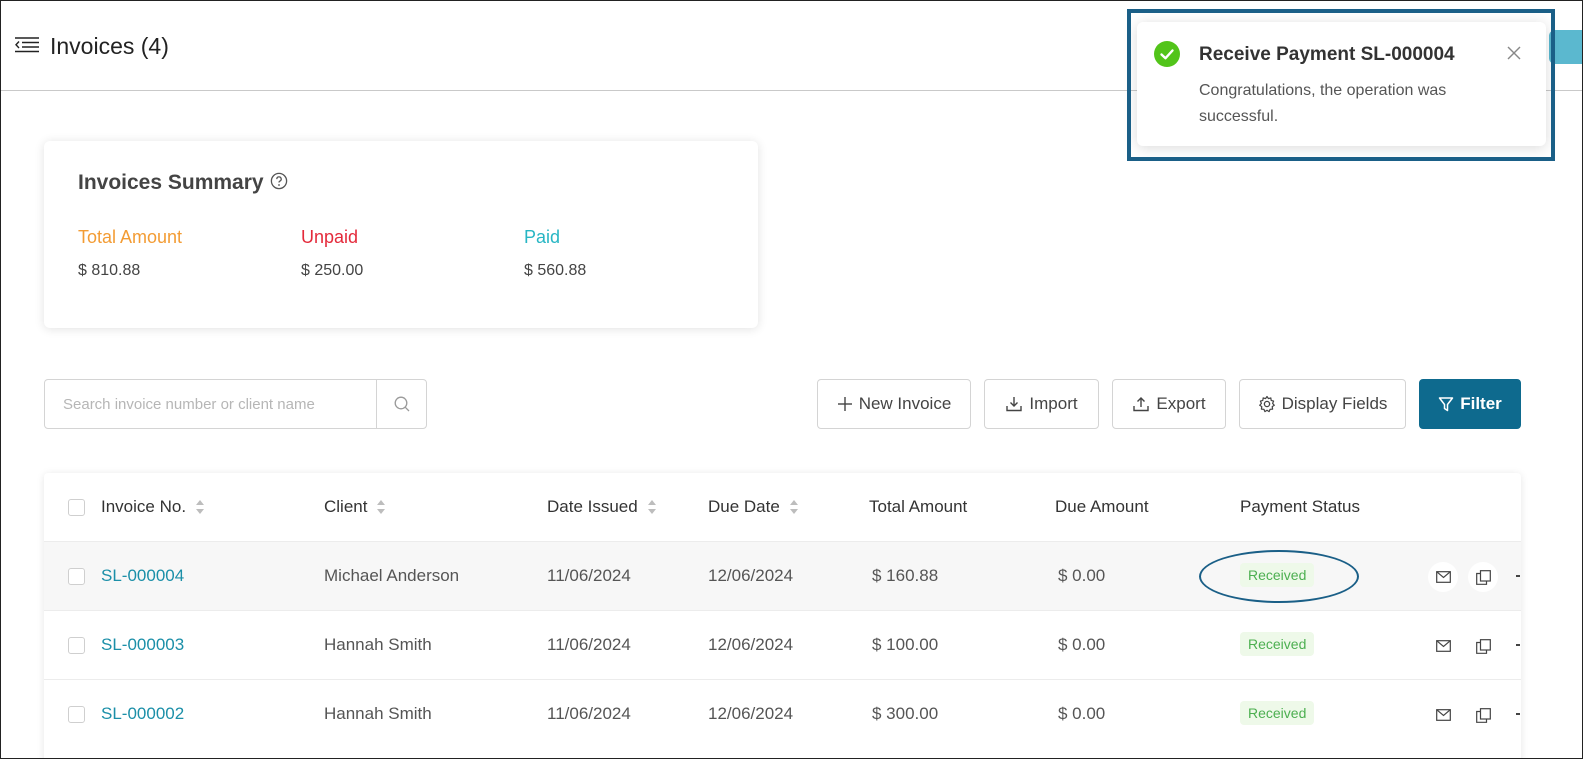 The image size is (1583, 759). I want to click on total-amount: $ 100.00, so click(905, 644).